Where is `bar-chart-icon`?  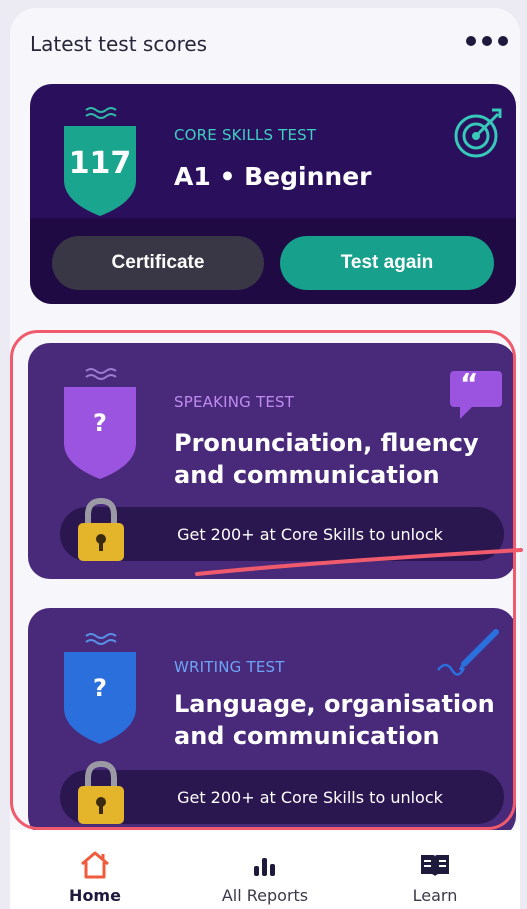 bar-chart-icon is located at coordinates (264, 867).